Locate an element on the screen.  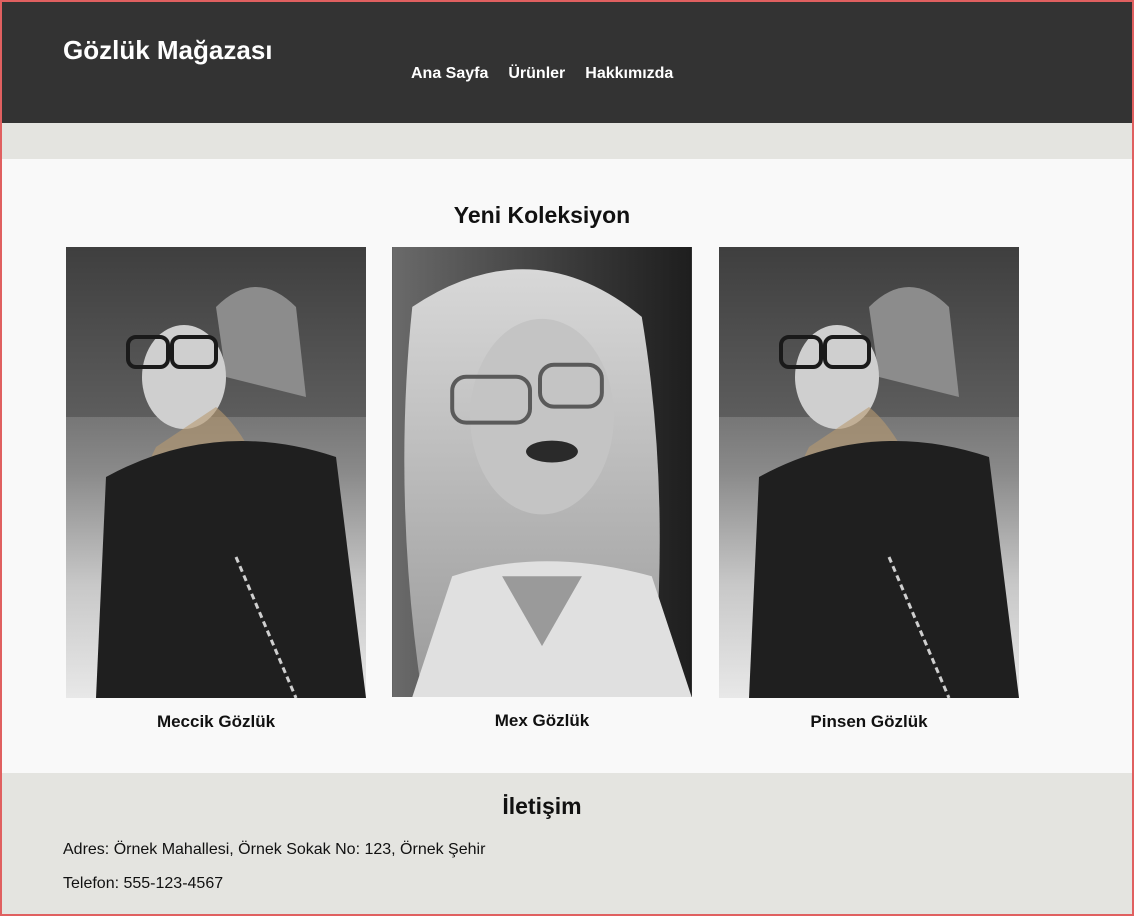
contact-title: İletişim is located at coordinates (542, 806).